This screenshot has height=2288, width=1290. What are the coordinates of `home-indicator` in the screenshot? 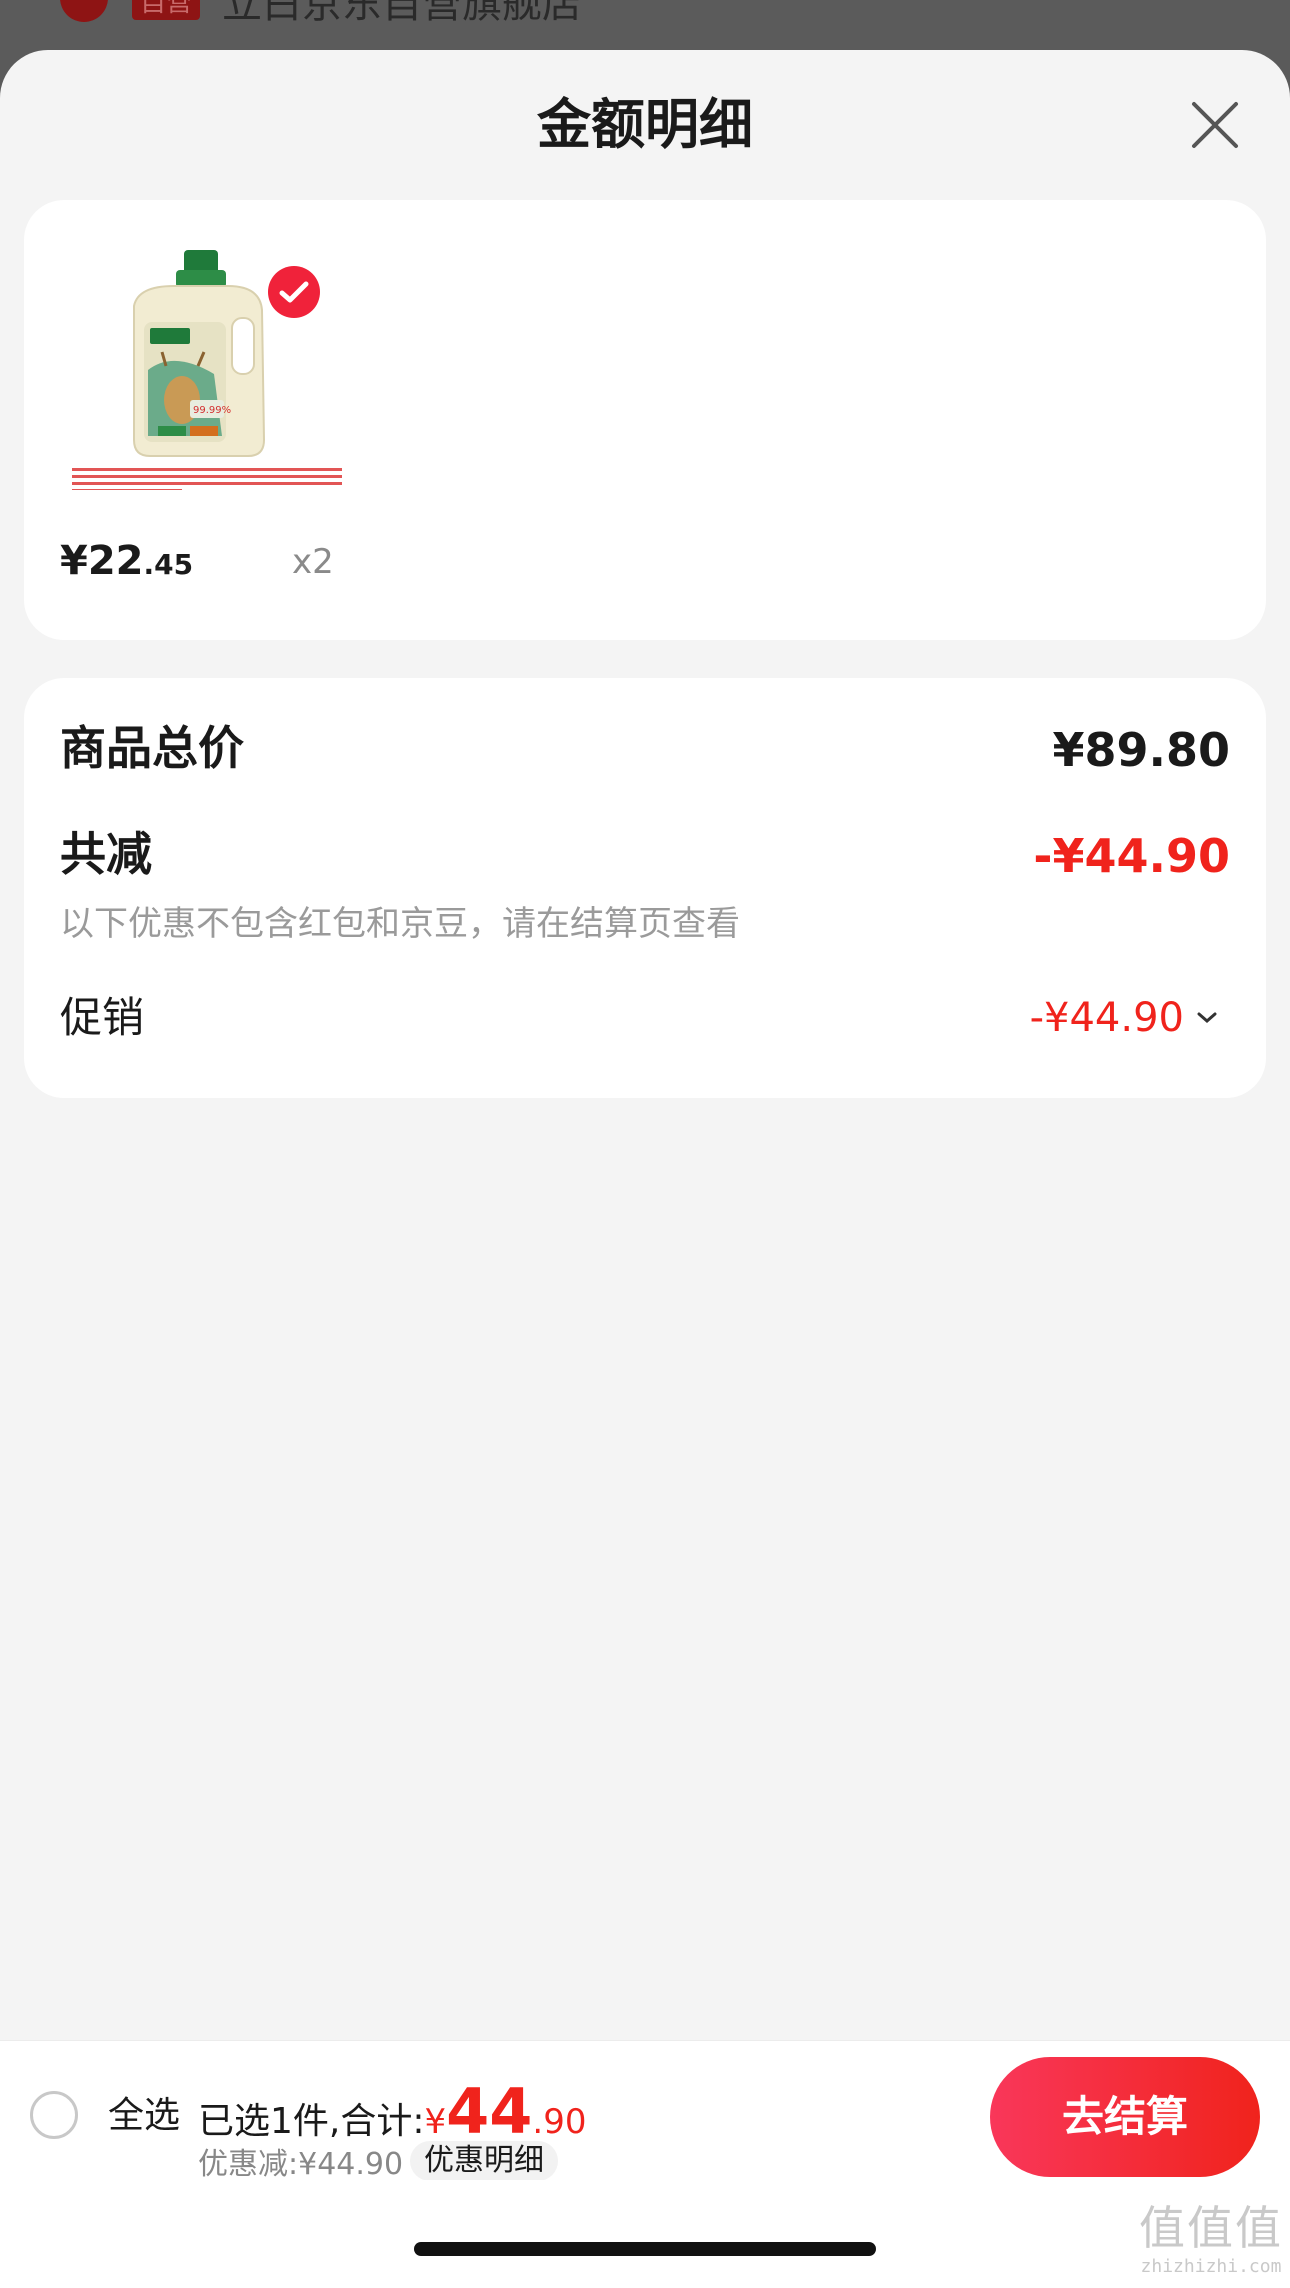 It's located at (645, 2249).